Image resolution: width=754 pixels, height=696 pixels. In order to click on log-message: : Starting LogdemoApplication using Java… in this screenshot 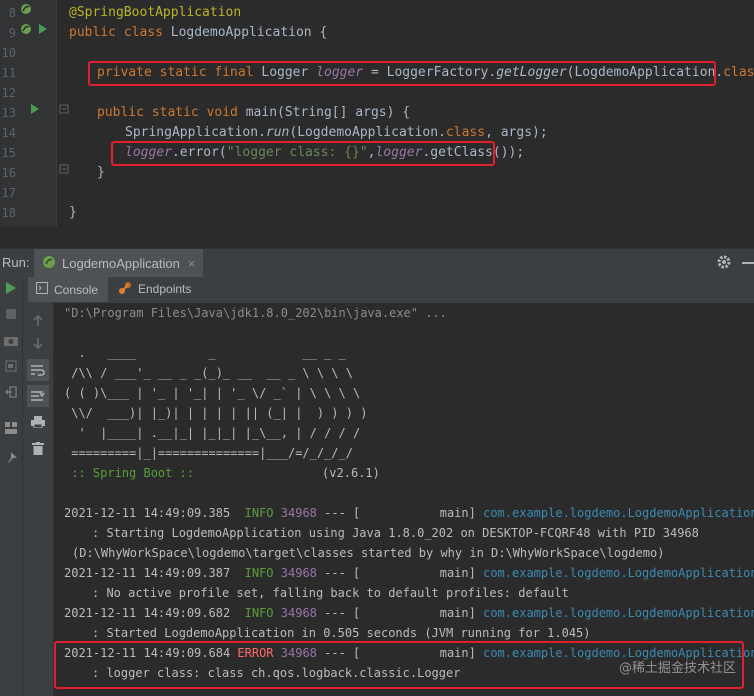, I will do `click(395, 533)`.